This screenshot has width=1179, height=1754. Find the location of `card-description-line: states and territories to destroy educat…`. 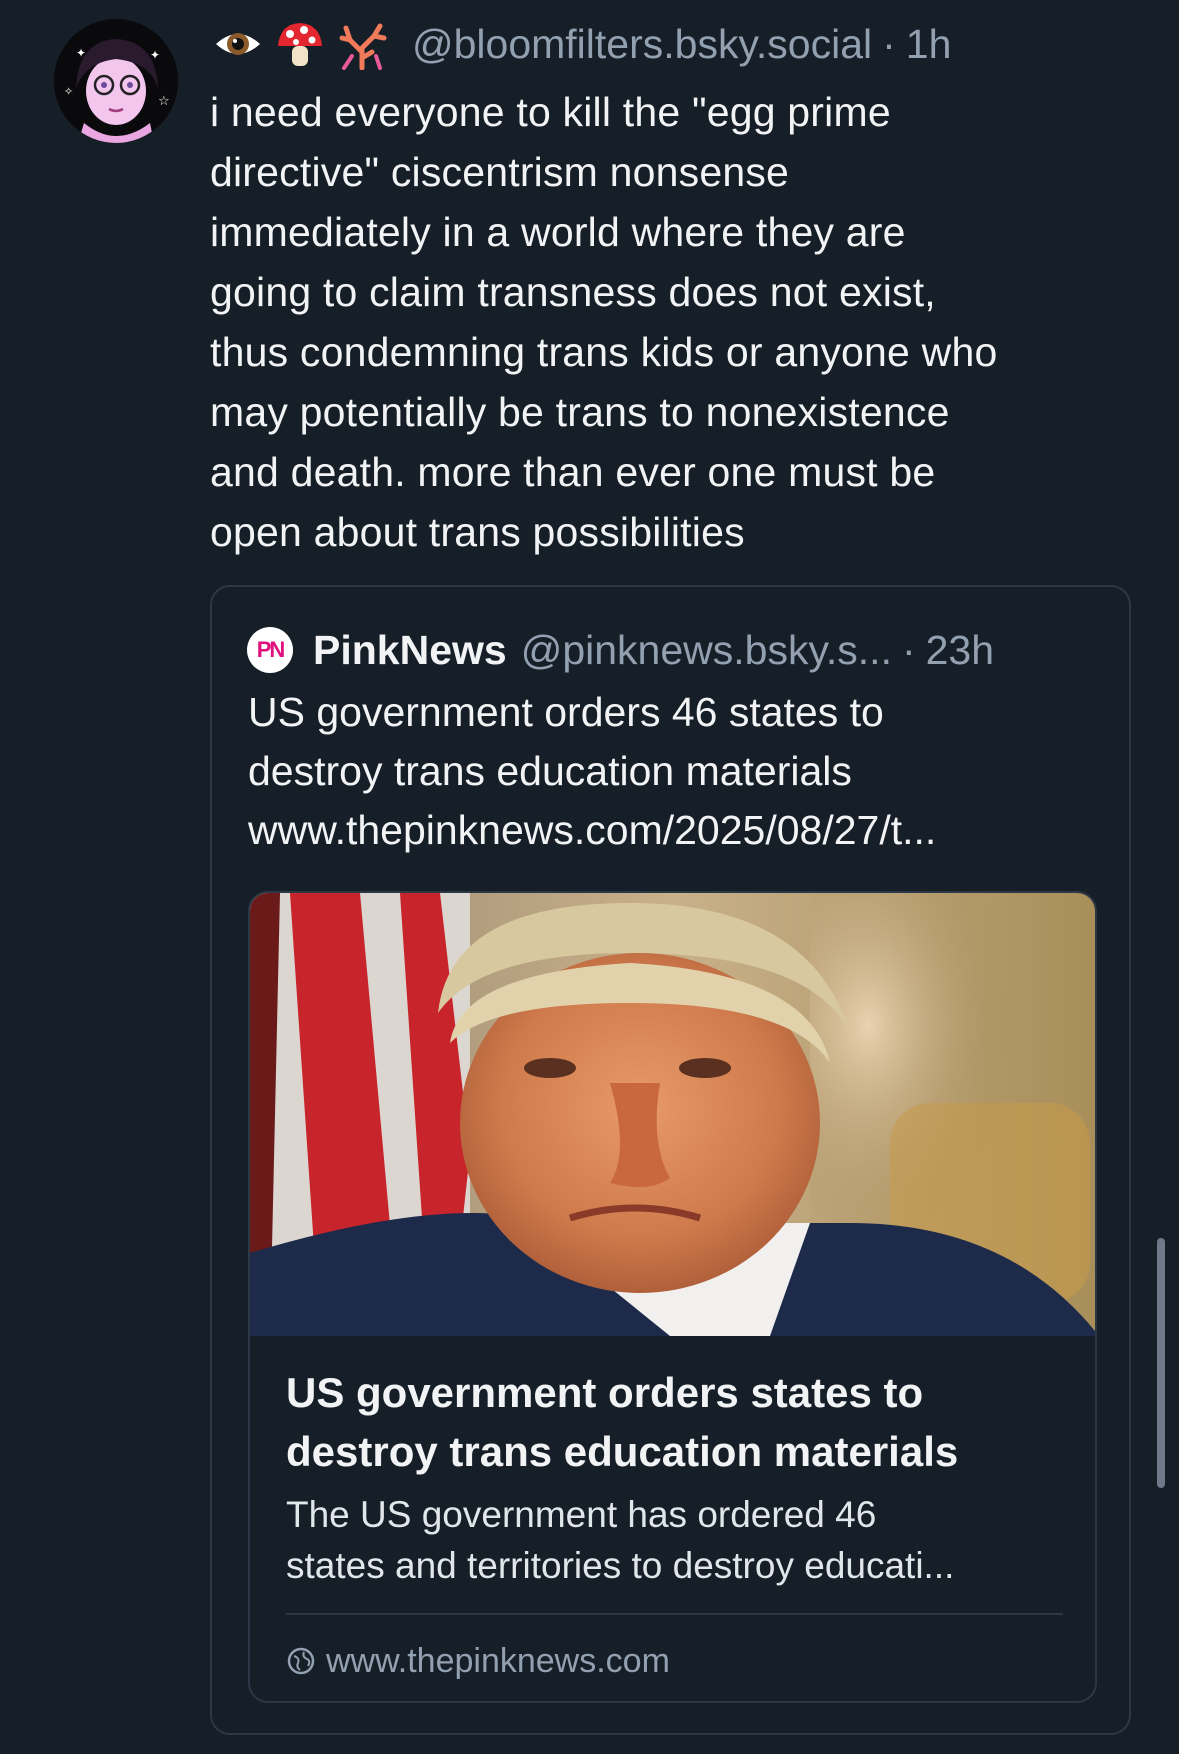

card-description-line: states and territories to destroy educat… is located at coordinates (620, 1565).